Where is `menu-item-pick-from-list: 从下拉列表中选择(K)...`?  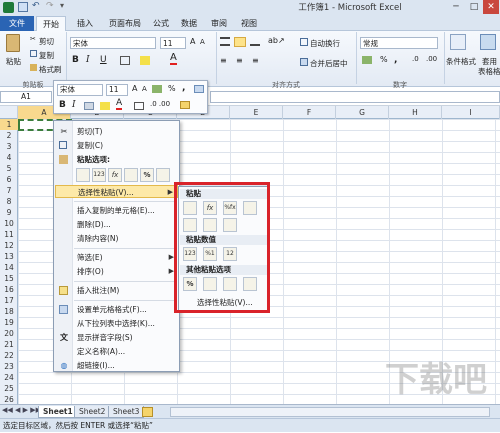 menu-item-pick-from-list: 从下拉列表中选择(K)... is located at coordinates (116, 323).